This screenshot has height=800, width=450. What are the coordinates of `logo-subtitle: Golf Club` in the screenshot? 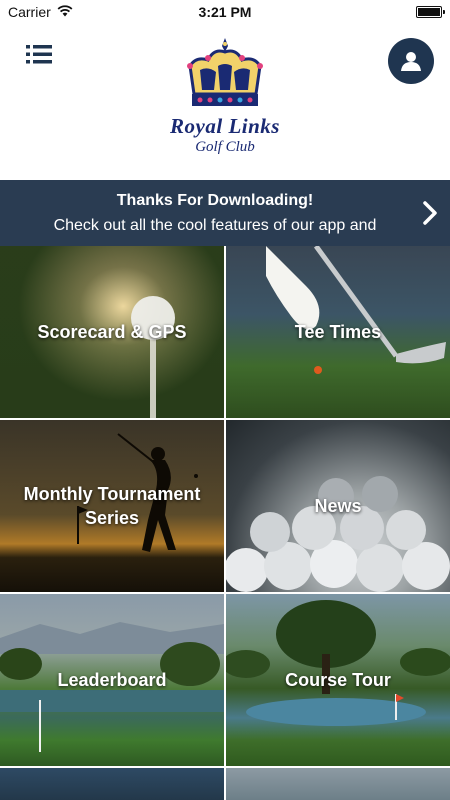 It's located at (225, 147).